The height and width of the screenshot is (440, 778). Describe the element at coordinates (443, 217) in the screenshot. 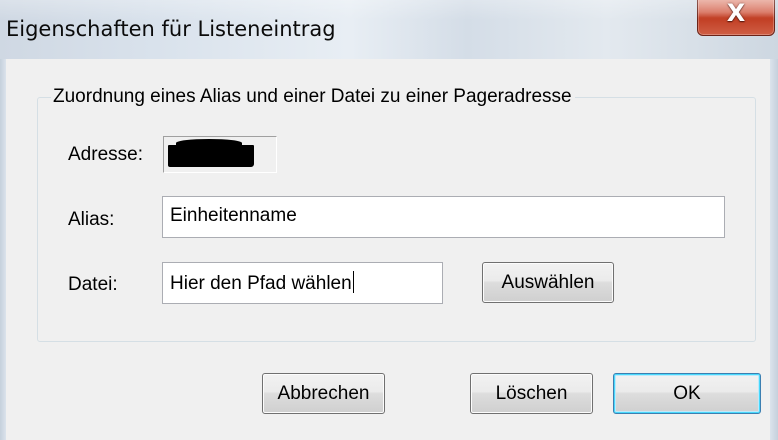

I see `alias-input: Einheitenname` at that location.